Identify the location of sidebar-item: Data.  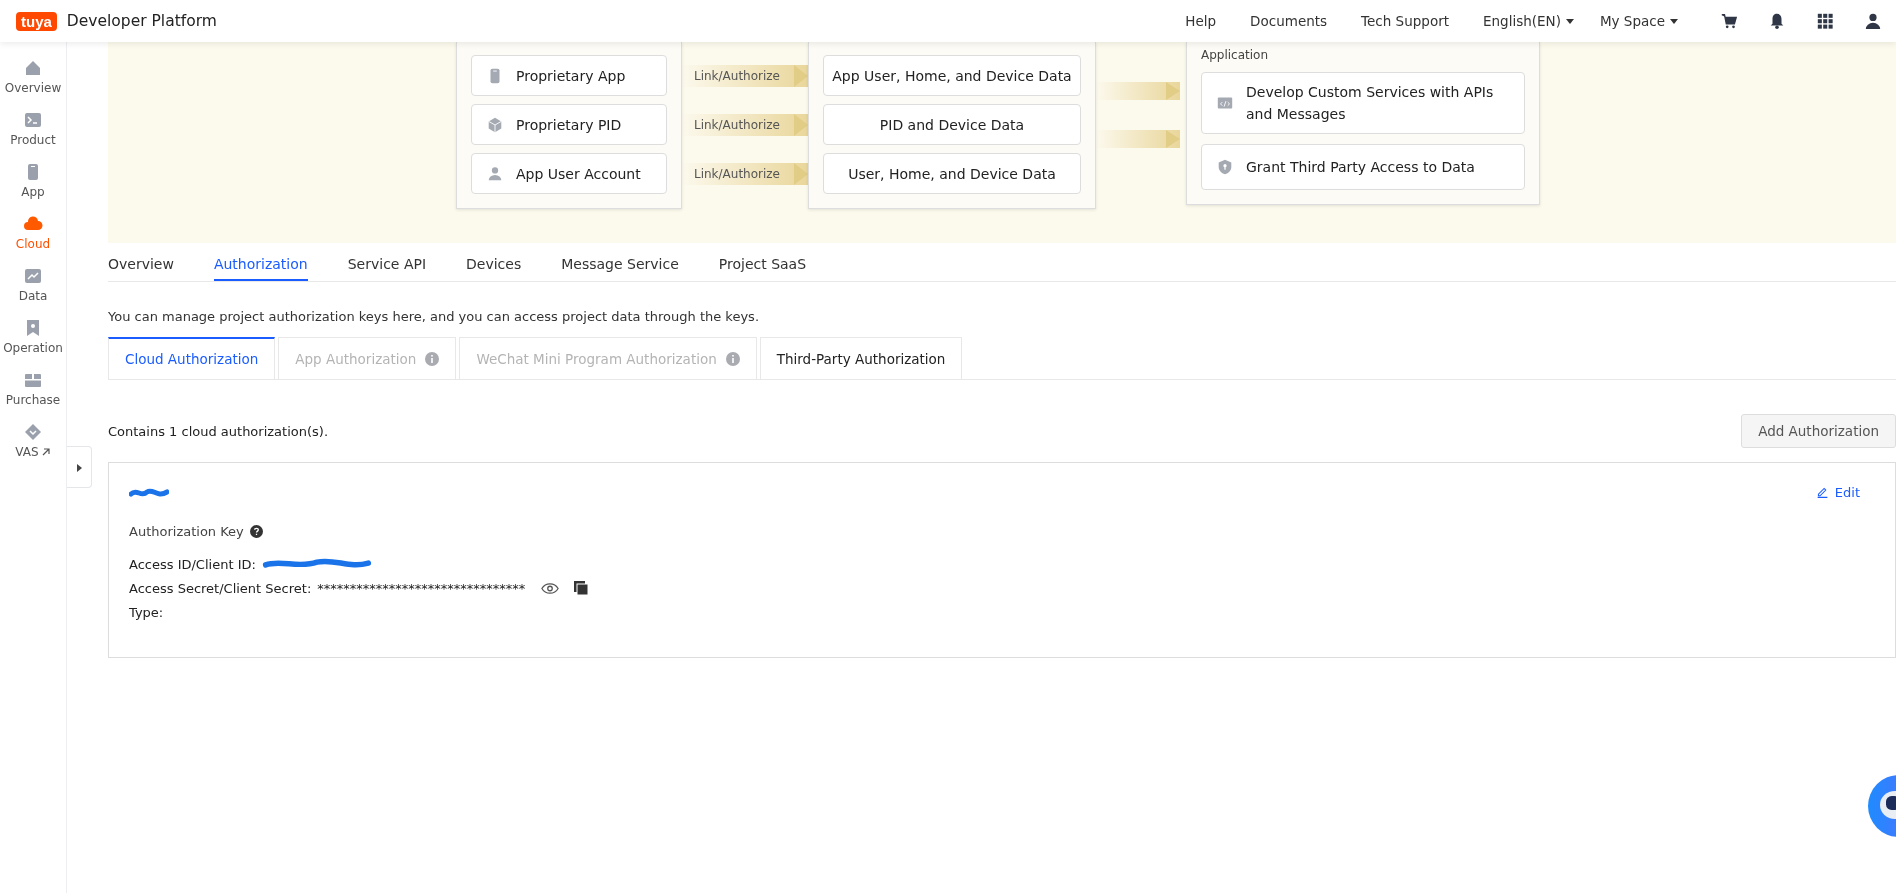
(33, 296).